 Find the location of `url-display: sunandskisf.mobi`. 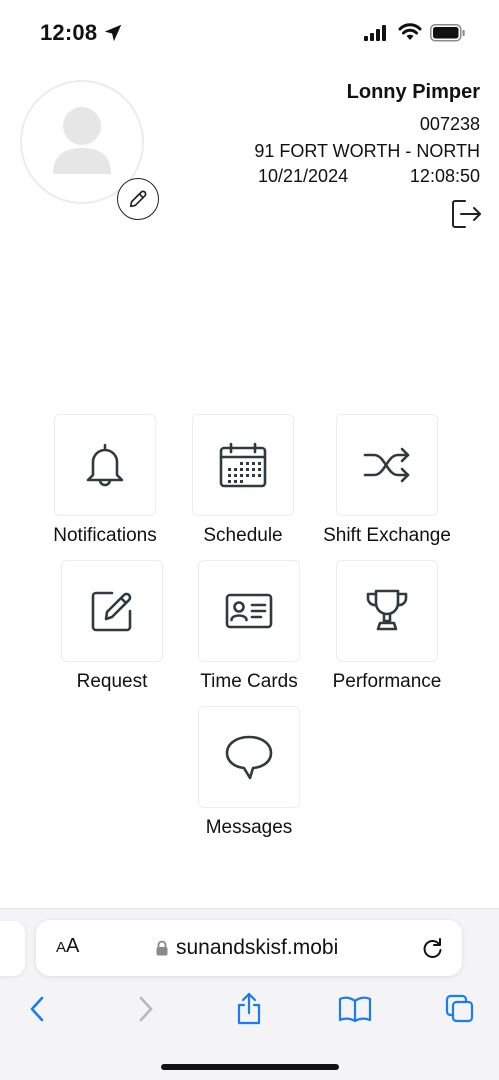

url-display: sunandskisf.mobi is located at coordinates (247, 948).